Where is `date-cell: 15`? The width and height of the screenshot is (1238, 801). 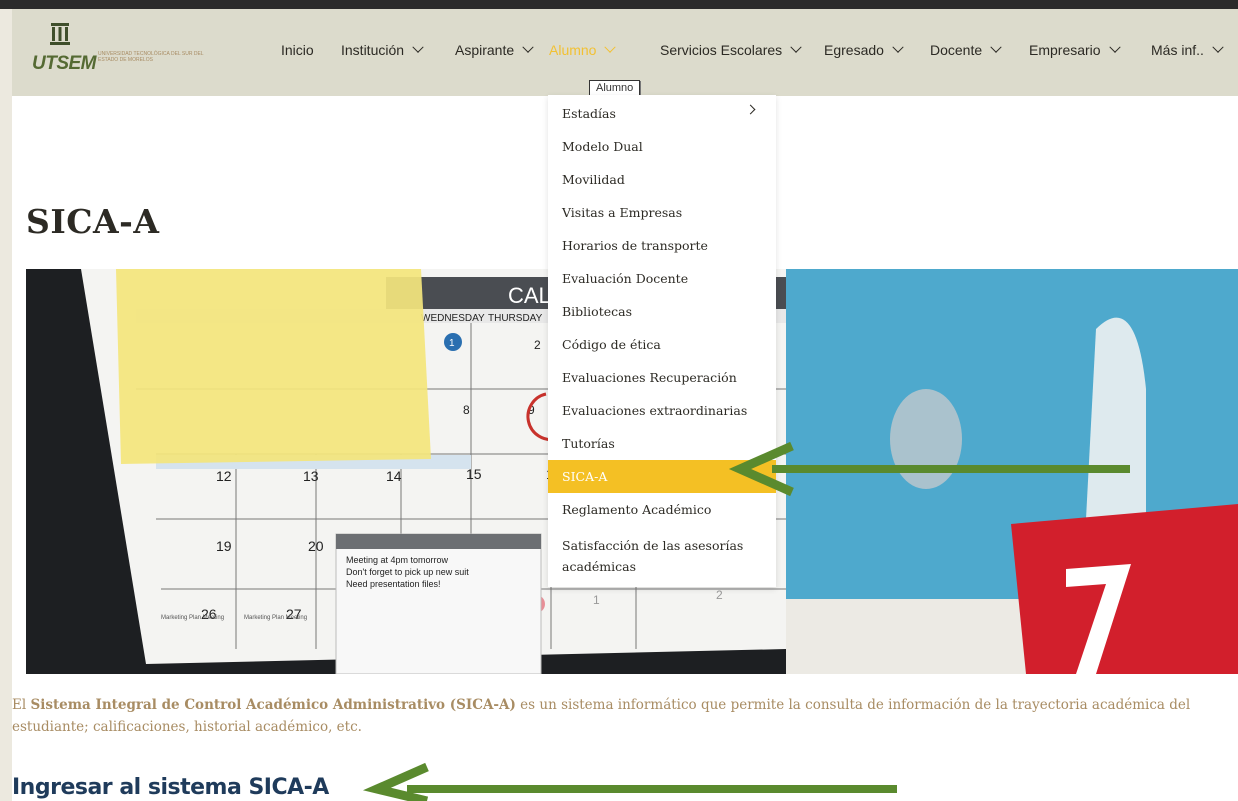 date-cell: 15 is located at coordinates (474, 474).